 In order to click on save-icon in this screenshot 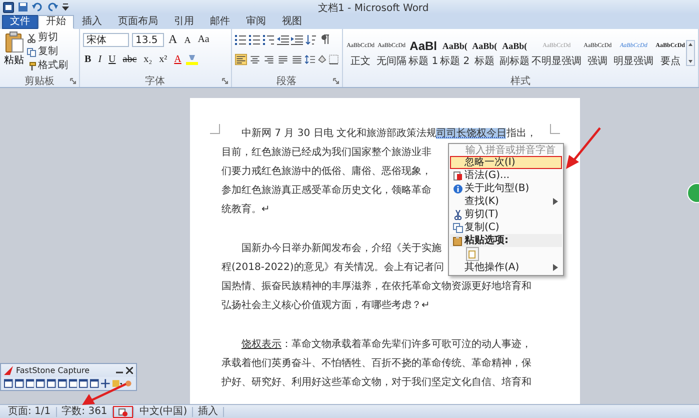, I will do `click(23, 7)`.